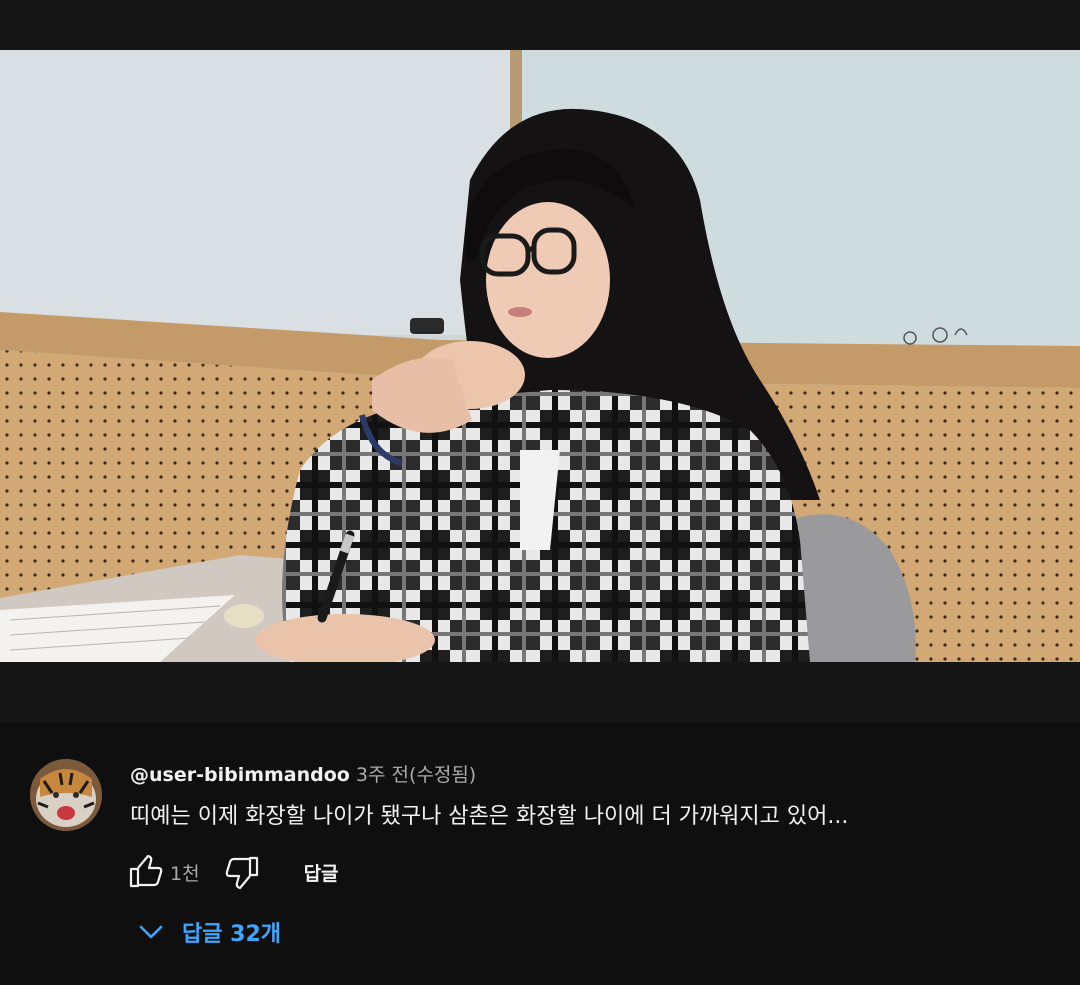 The image size is (1080, 985). I want to click on avatar, so click(66, 795).